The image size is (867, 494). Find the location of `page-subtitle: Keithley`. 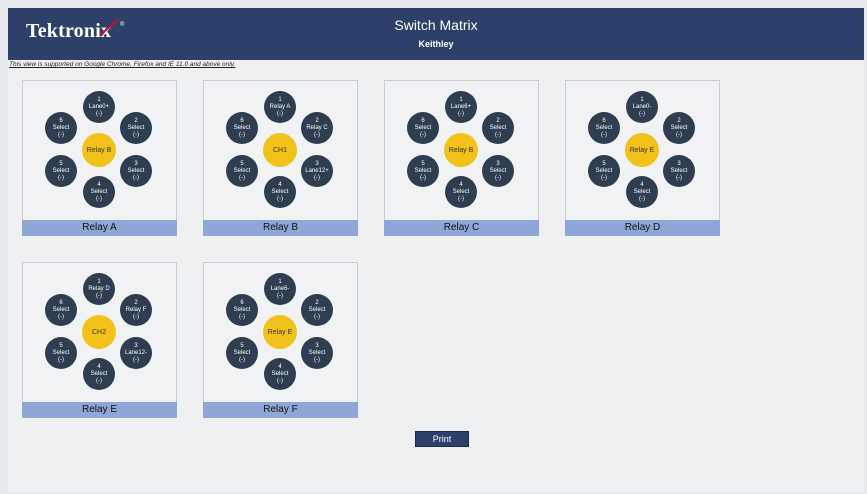

page-subtitle: Keithley is located at coordinates (436, 44).